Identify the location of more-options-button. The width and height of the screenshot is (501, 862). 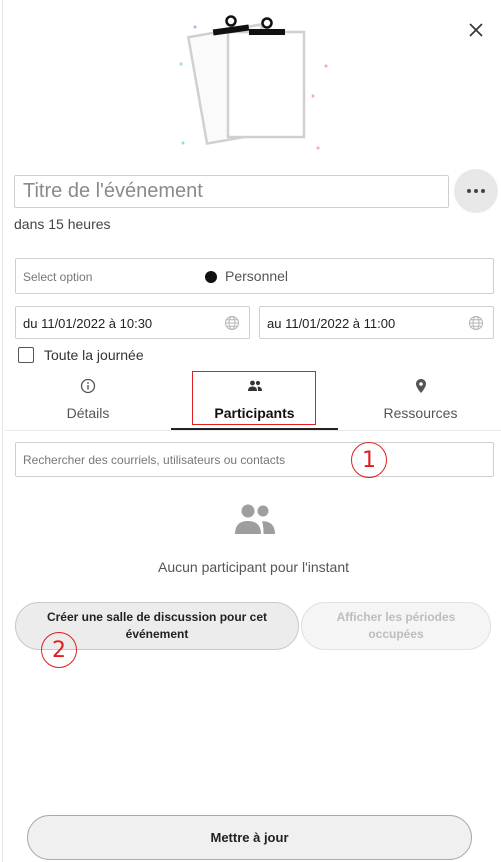
(476, 191).